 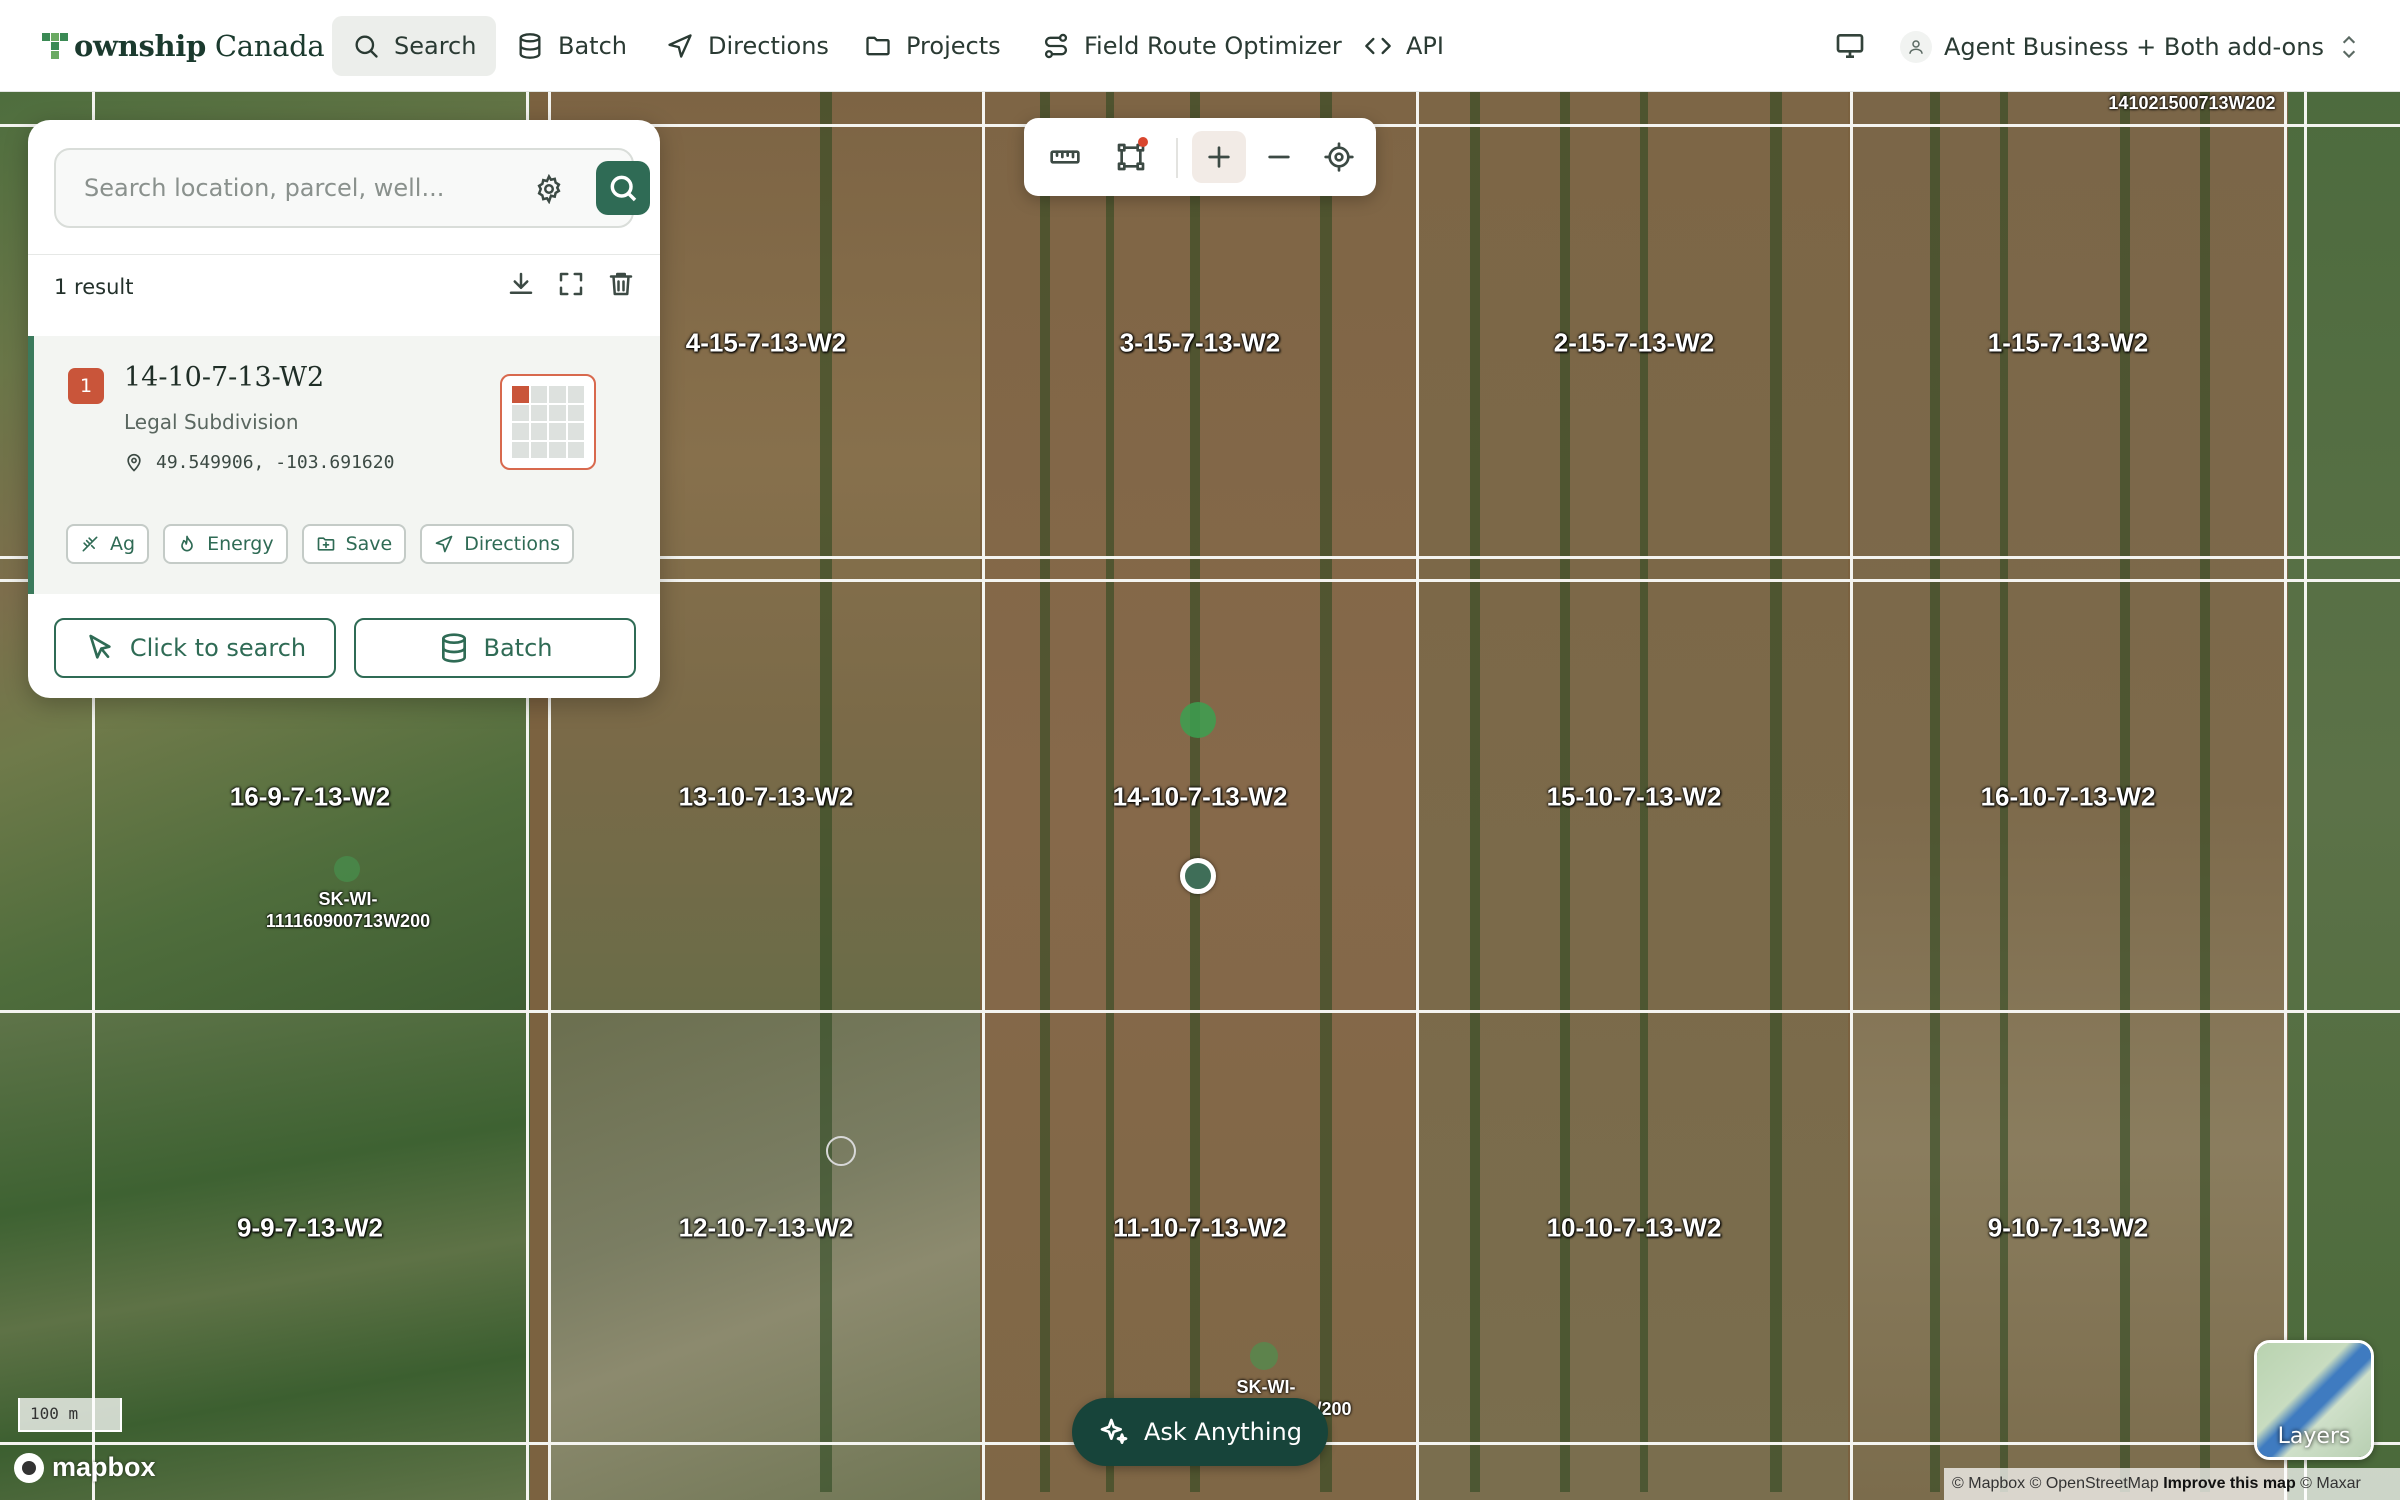 I want to click on avatar, so click(x=1916, y=47).